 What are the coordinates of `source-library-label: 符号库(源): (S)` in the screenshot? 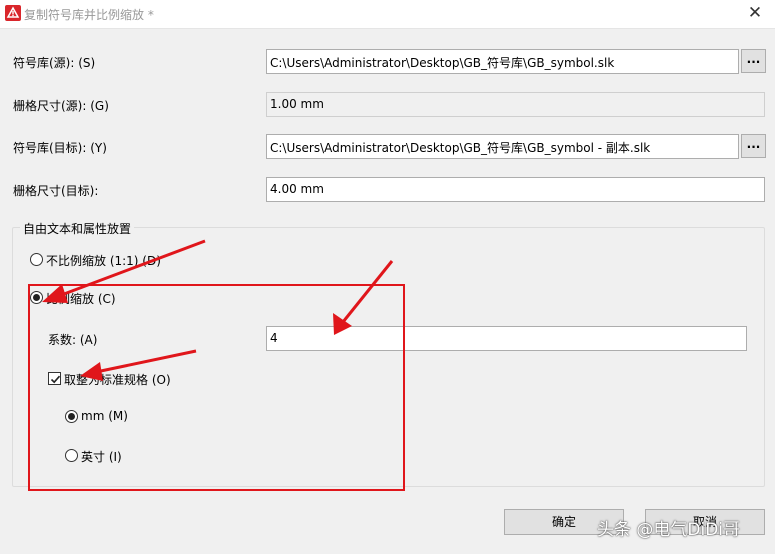 It's located at (54, 63).